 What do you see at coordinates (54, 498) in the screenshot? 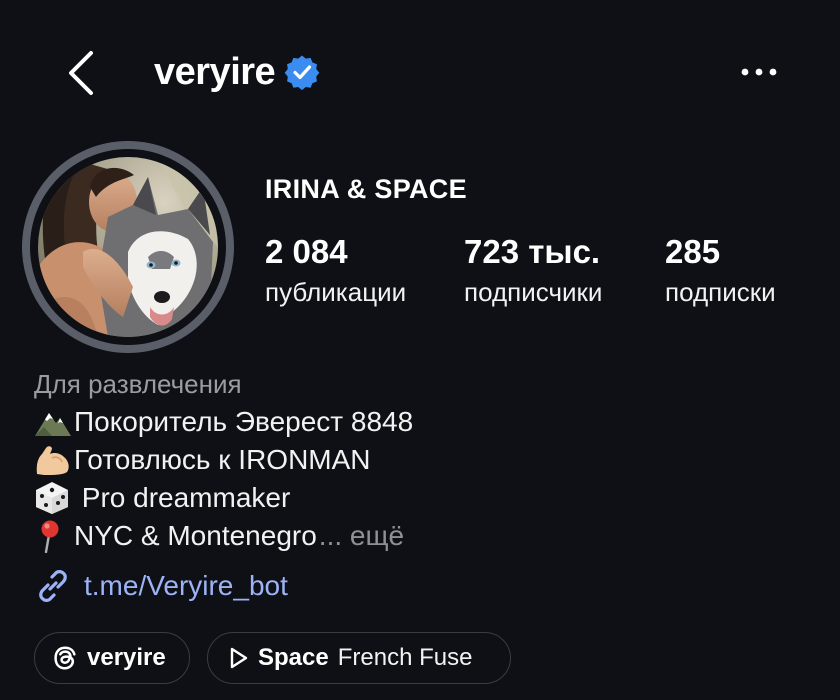
I see `dice-icon` at bounding box center [54, 498].